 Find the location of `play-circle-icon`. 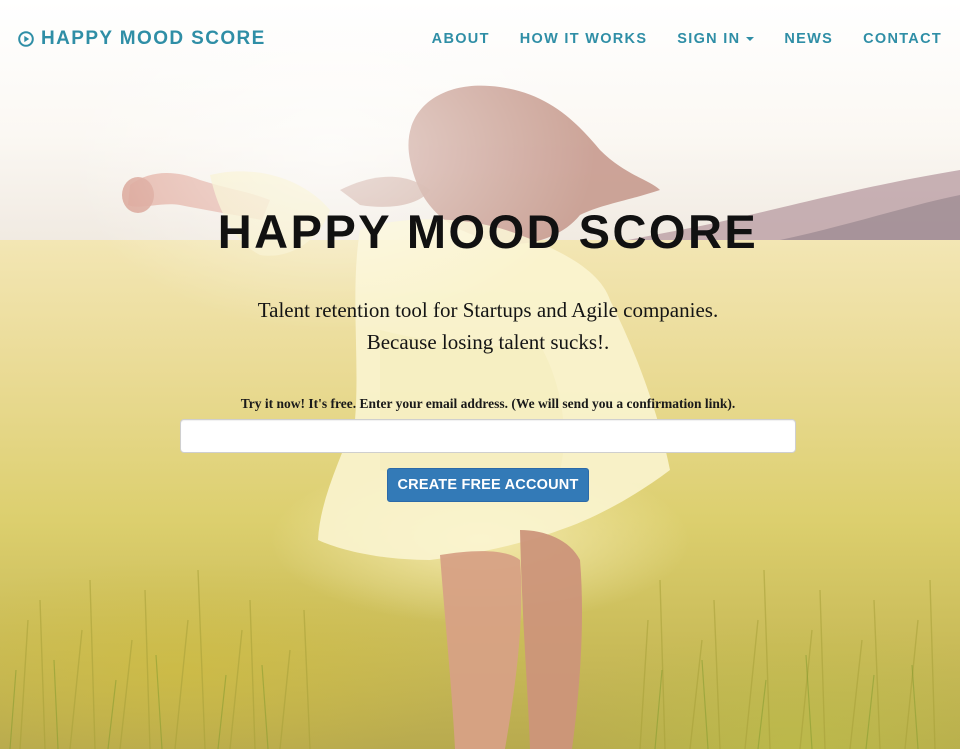

play-circle-icon is located at coordinates (26, 39).